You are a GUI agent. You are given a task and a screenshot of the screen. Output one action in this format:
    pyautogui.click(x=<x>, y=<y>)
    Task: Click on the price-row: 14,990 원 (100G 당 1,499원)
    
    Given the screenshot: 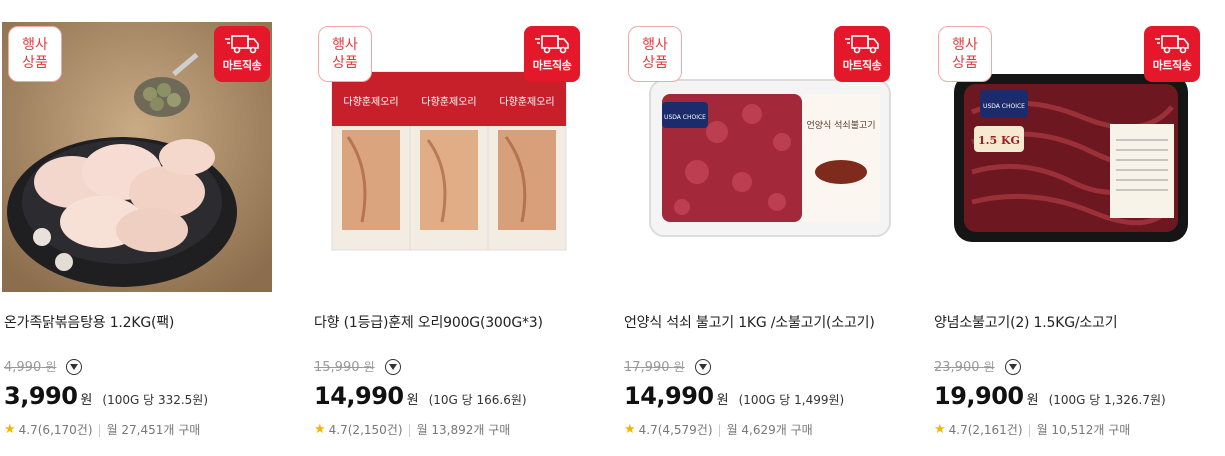 What is the action you would take?
    pyautogui.click(x=734, y=396)
    